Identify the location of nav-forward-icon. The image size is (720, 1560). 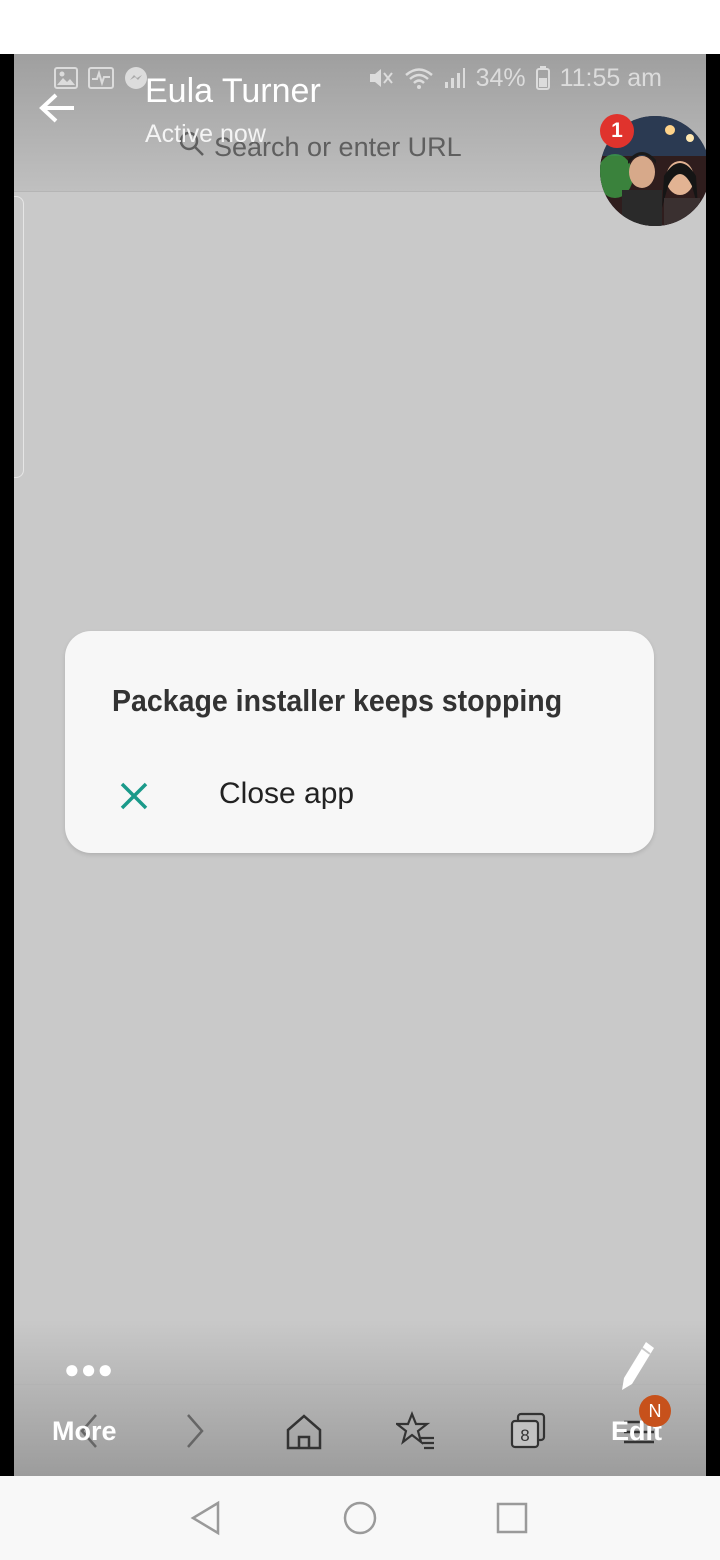
(194, 1431).